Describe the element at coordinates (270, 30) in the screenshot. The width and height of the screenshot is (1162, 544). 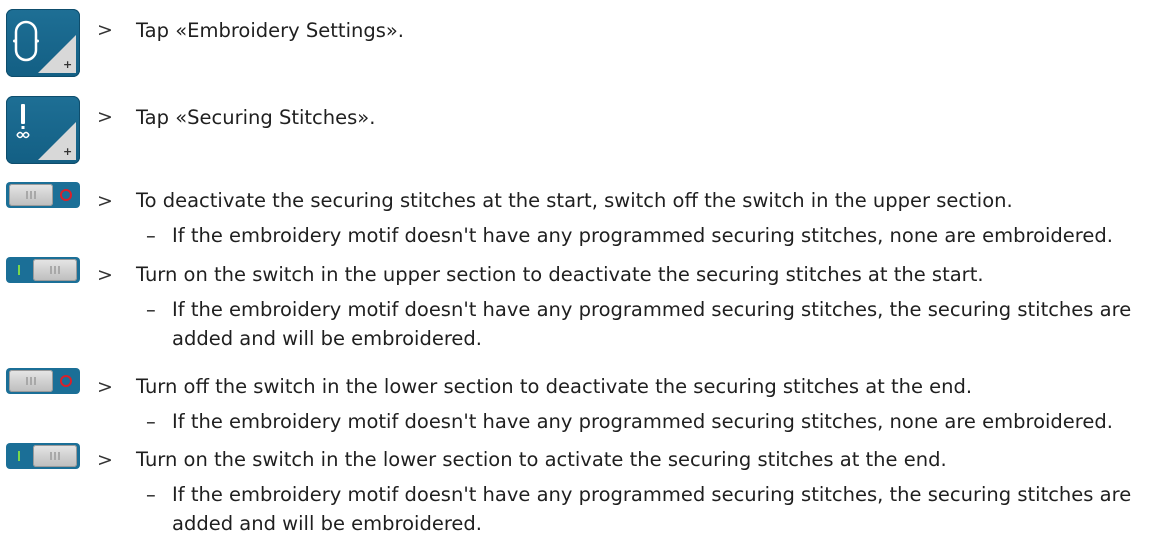
I see `step-text: Tap «Embroidery Settings».` at that location.